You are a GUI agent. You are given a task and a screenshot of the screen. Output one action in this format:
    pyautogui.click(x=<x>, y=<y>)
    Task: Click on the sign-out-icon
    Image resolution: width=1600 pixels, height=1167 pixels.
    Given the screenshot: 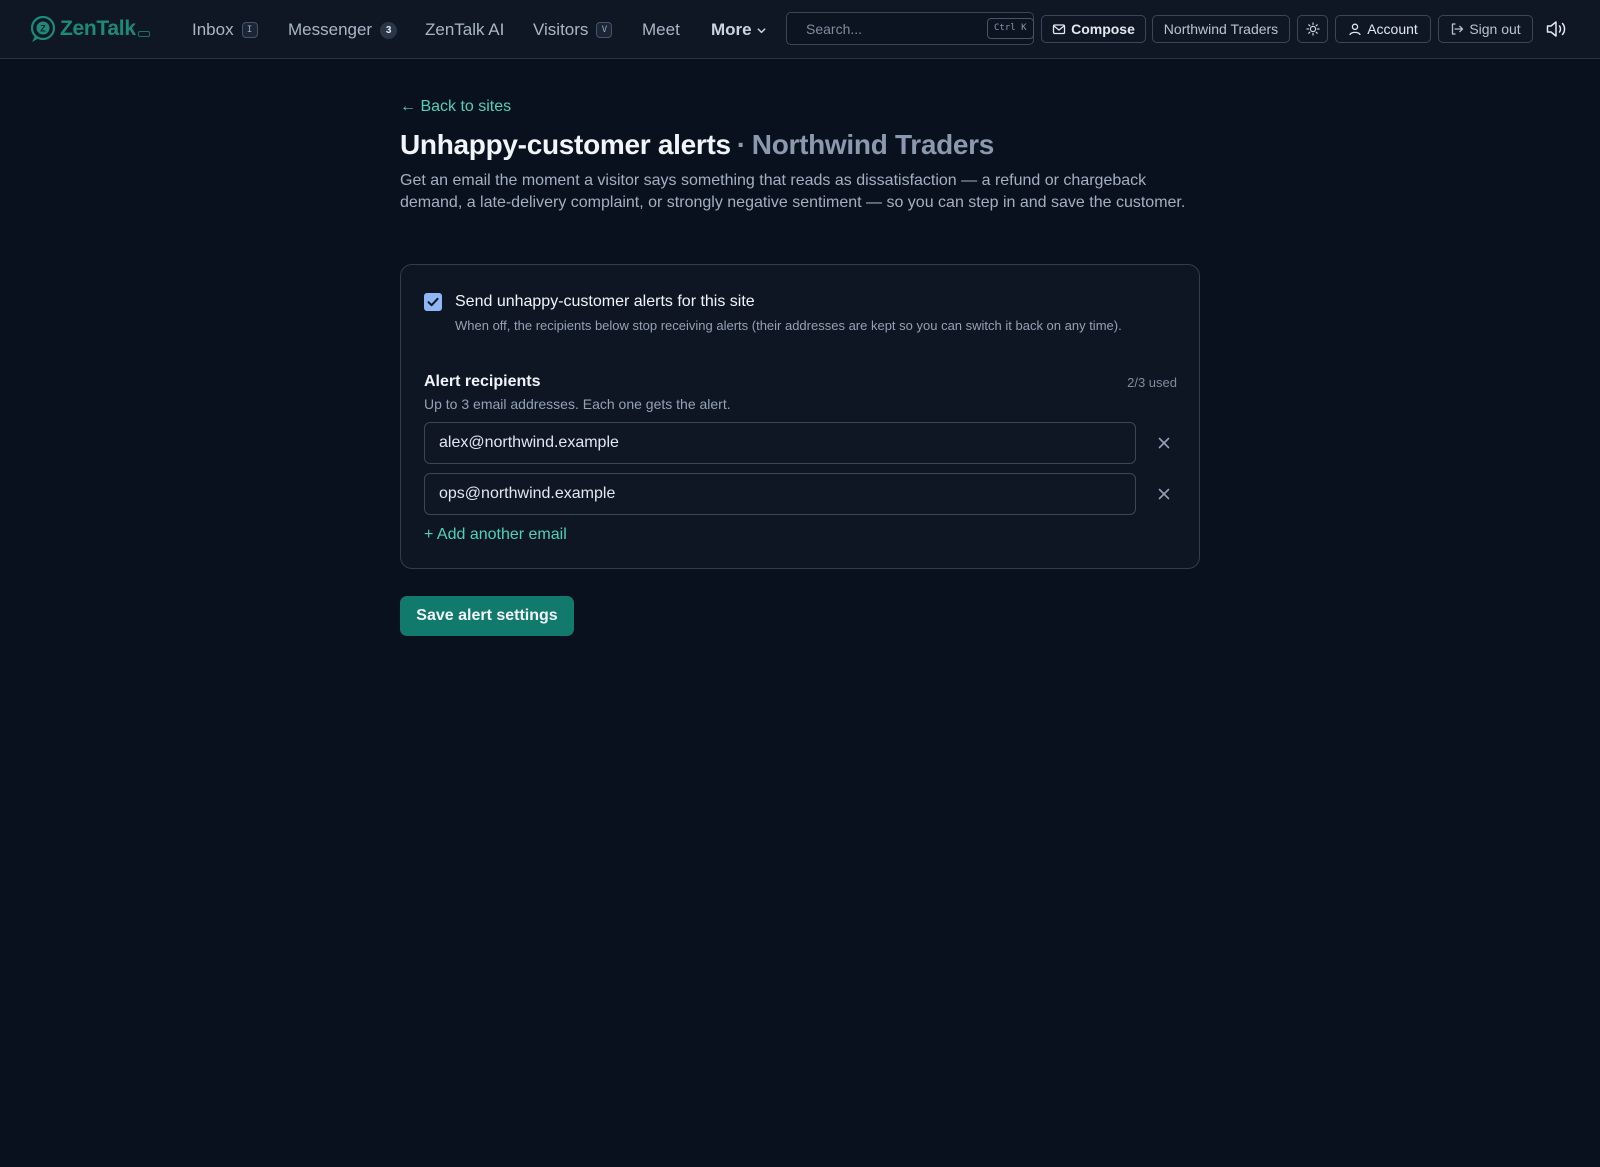 What is the action you would take?
    pyautogui.click(x=1458, y=29)
    